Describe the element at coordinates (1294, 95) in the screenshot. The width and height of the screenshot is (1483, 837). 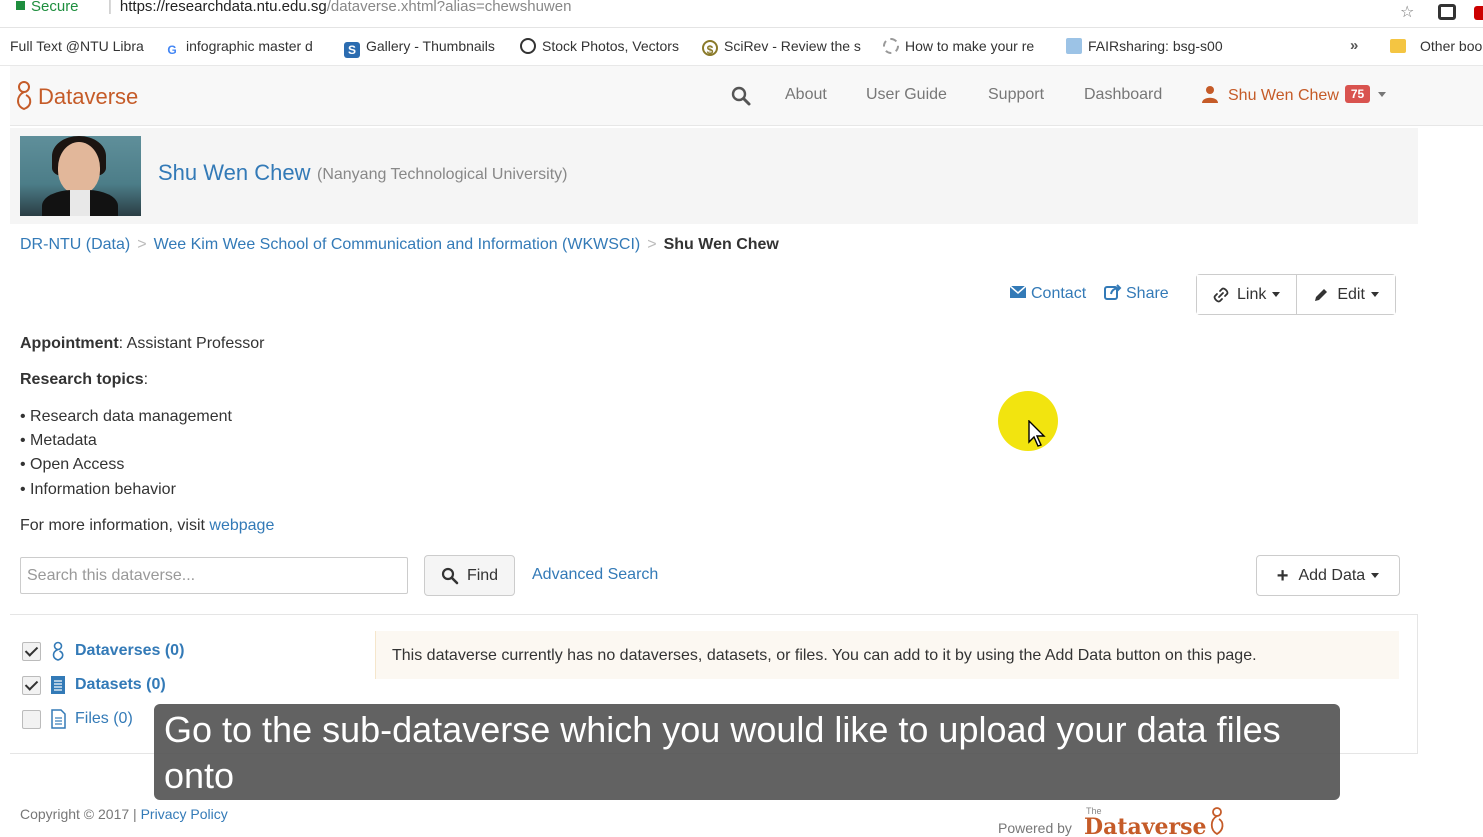
I see `user-account-menu: Shu Wen Chew 75` at that location.